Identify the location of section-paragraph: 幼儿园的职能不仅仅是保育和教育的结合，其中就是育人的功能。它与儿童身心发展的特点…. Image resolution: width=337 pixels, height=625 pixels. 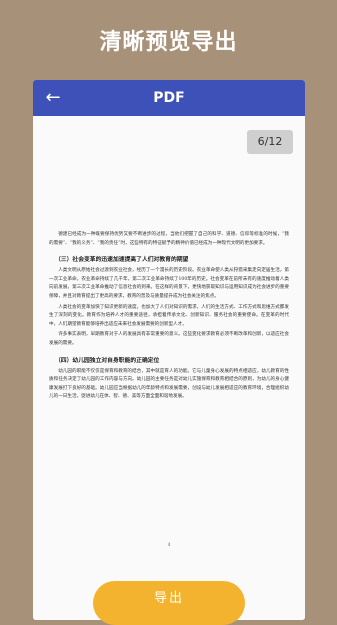
(169, 384).